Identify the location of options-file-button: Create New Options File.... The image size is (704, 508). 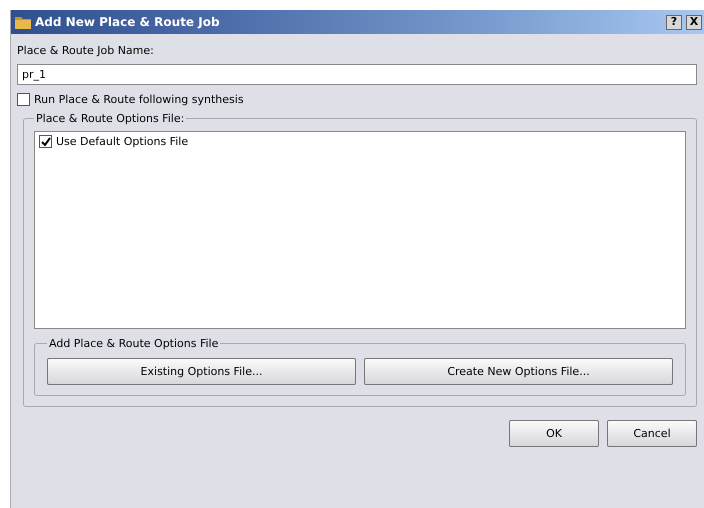
(518, 371).